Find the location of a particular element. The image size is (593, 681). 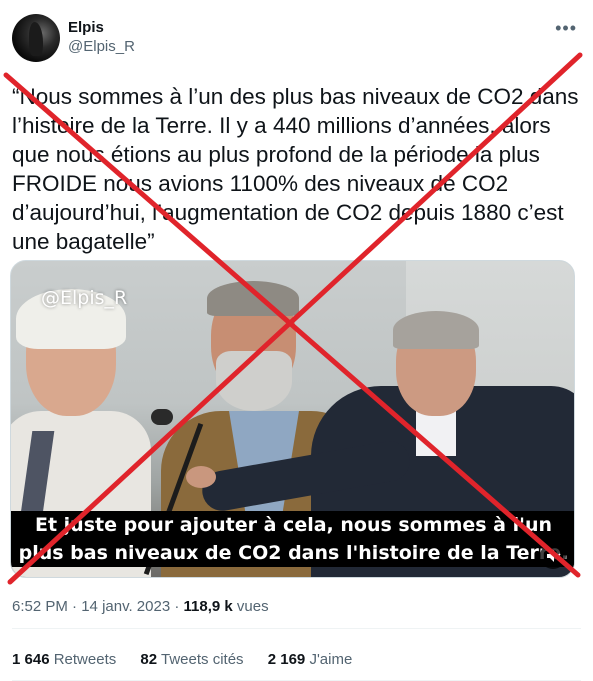

divider is located at coordinates (296, 628).